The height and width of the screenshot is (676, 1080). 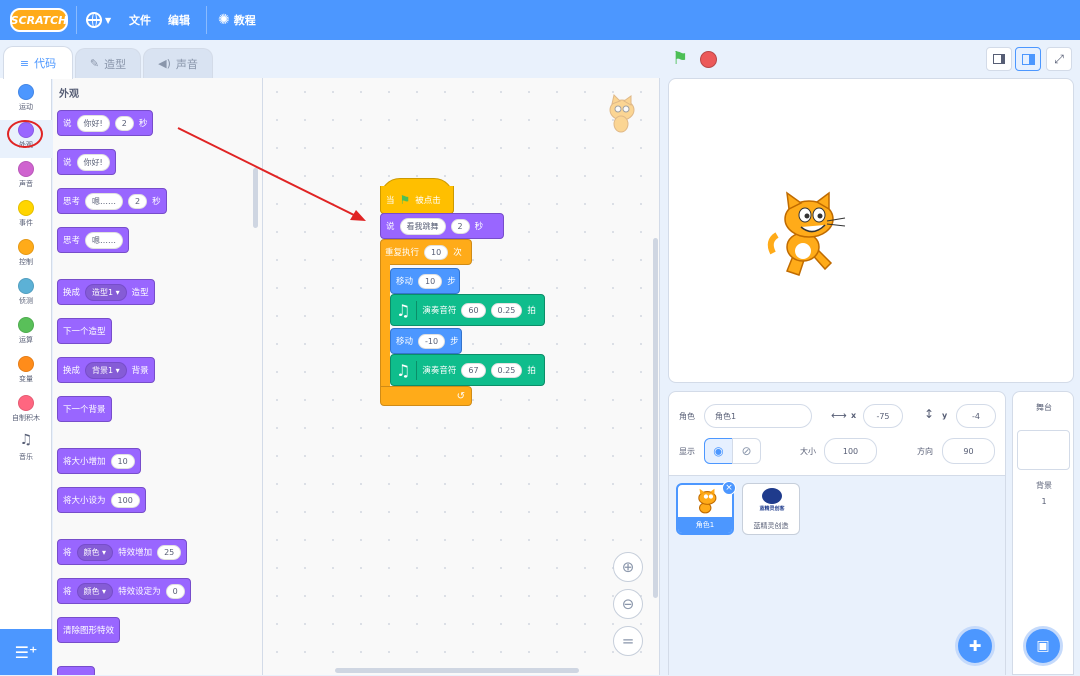 What do you see at coordinates (655, 418) in the screenshot?
I see `workspace-vertical-scrollbar` at bounding box center [655, 418].